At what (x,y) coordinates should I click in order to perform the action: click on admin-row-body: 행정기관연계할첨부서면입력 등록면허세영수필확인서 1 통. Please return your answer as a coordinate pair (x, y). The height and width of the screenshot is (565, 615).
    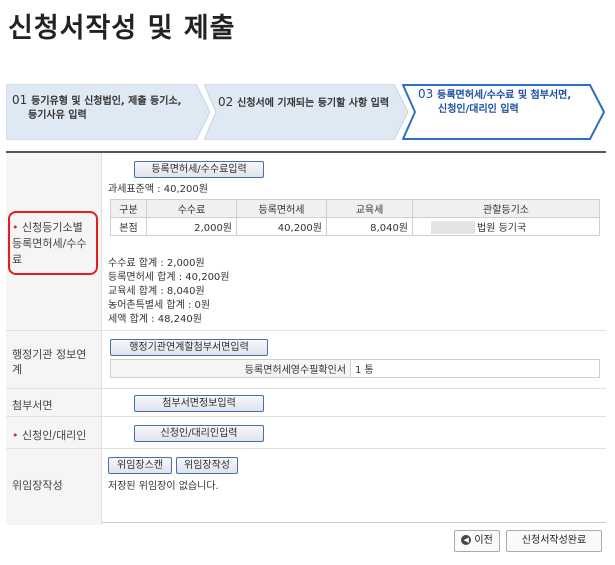
    Looking at the image, I should click on (354, 359).